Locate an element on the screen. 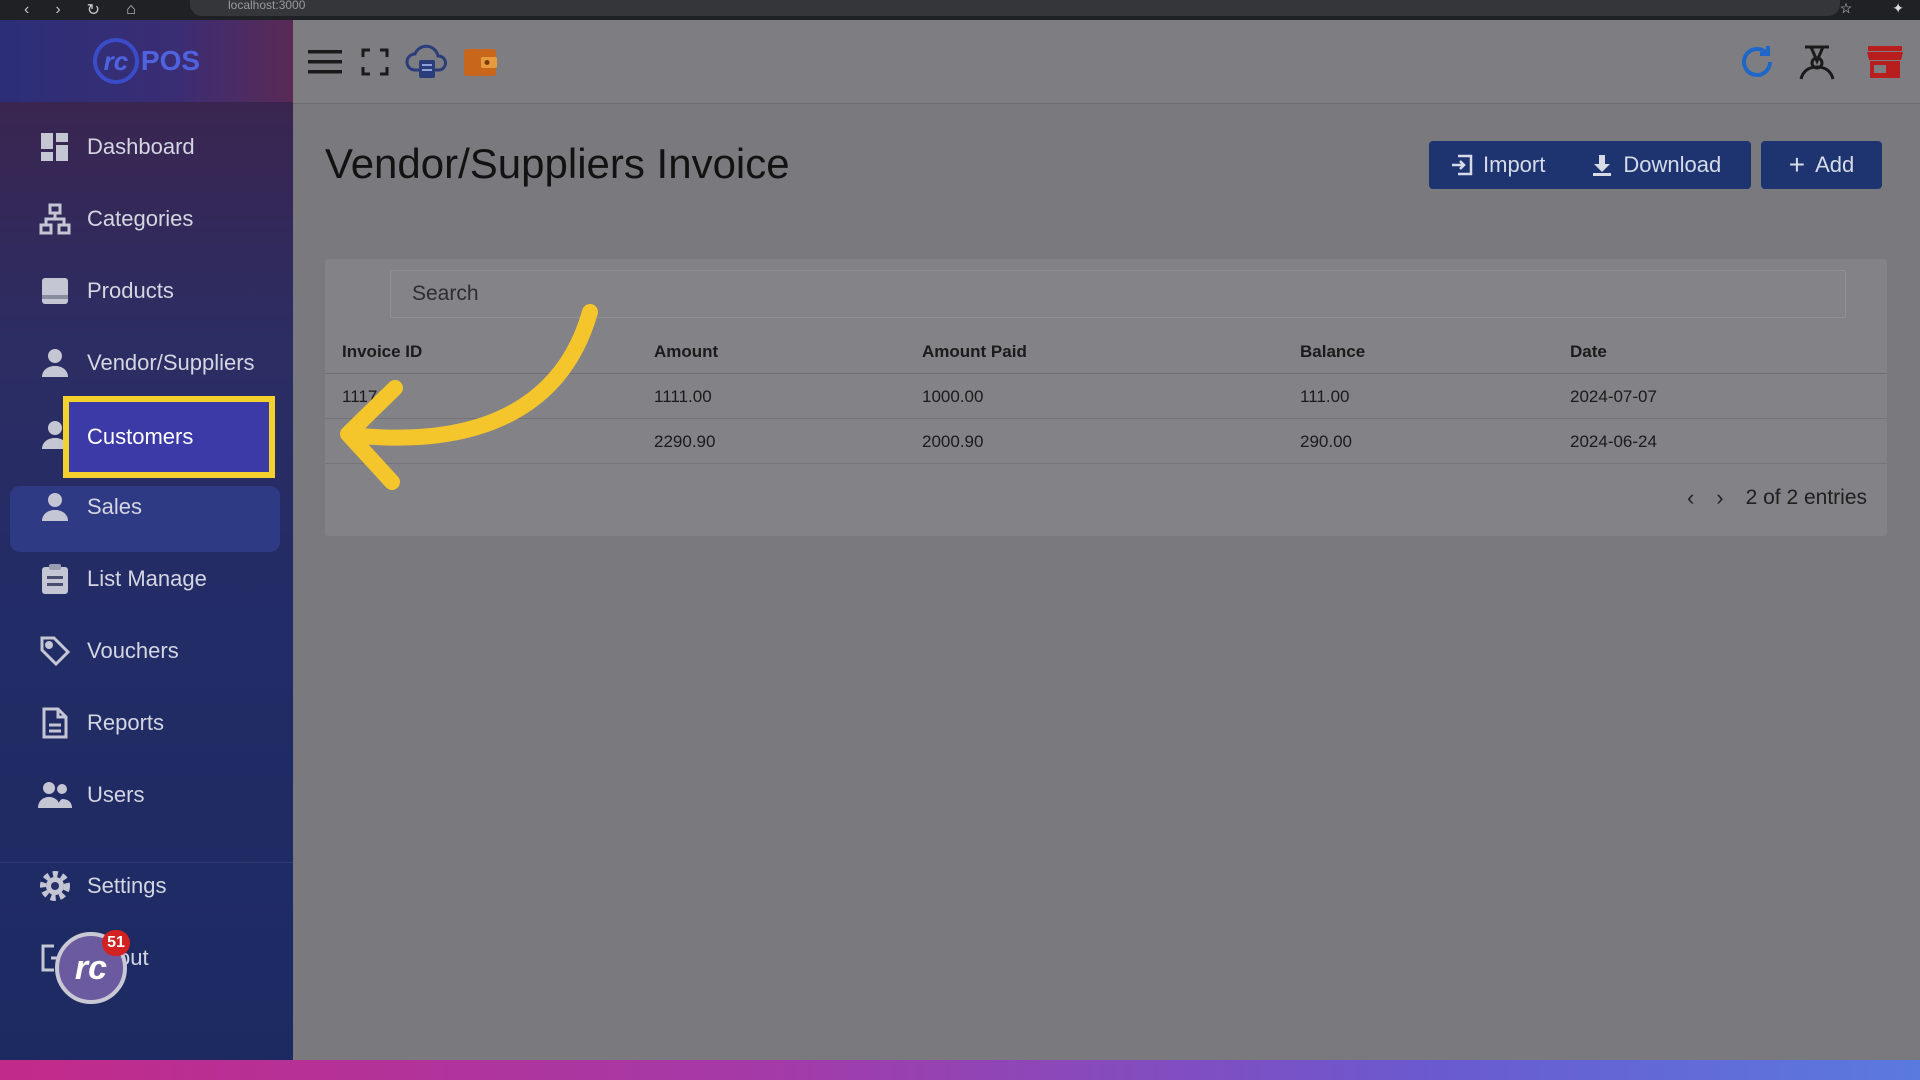 This screenshot has width=1920, height=1080. home-icon: ⌂ is located at coordinates (131, 10).